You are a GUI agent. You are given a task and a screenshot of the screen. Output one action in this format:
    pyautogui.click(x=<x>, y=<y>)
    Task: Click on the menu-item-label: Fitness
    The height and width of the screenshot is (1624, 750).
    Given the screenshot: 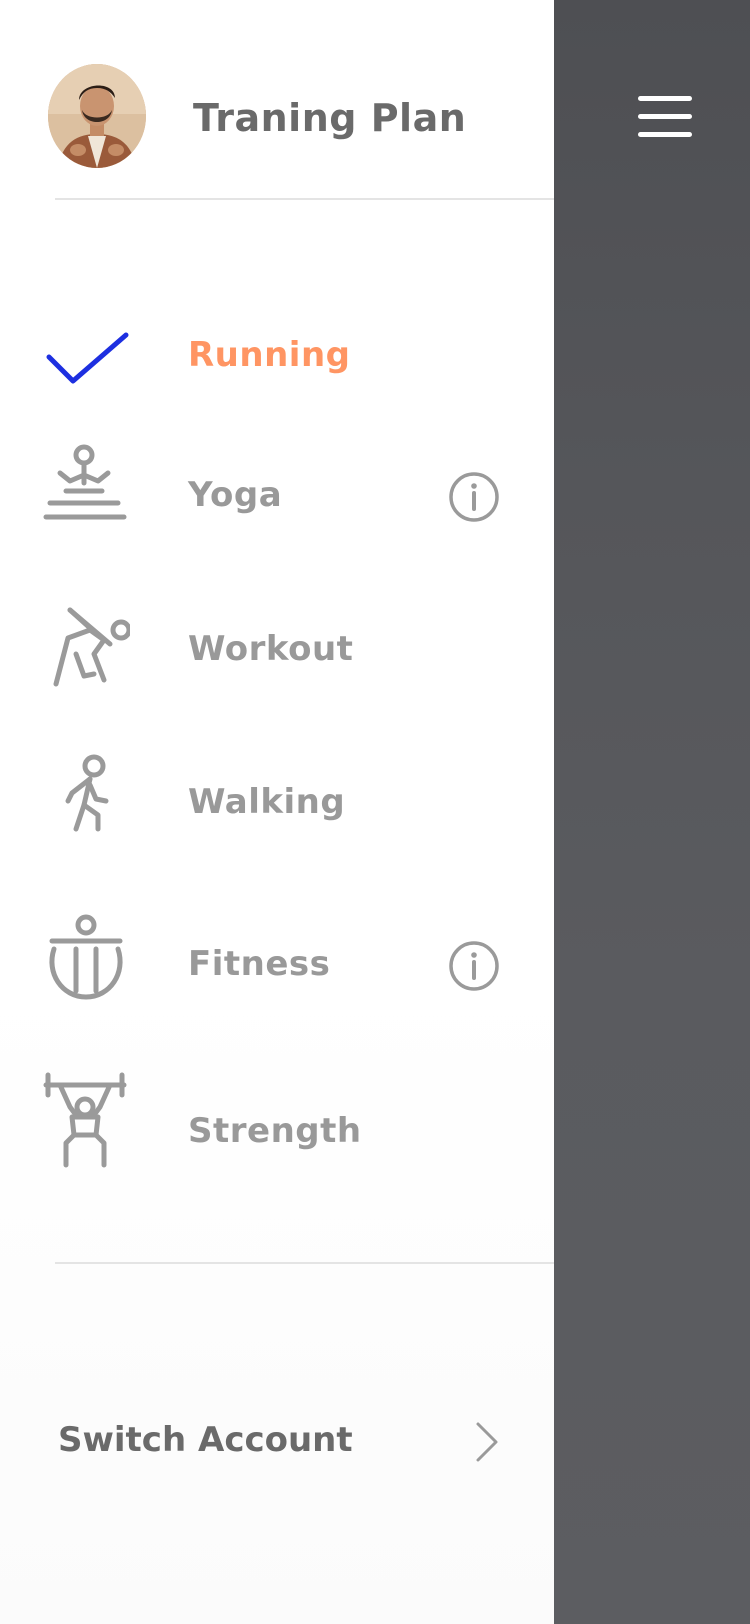 What is the action you would take?
    pyautogui.click(x=259, y=964)
    